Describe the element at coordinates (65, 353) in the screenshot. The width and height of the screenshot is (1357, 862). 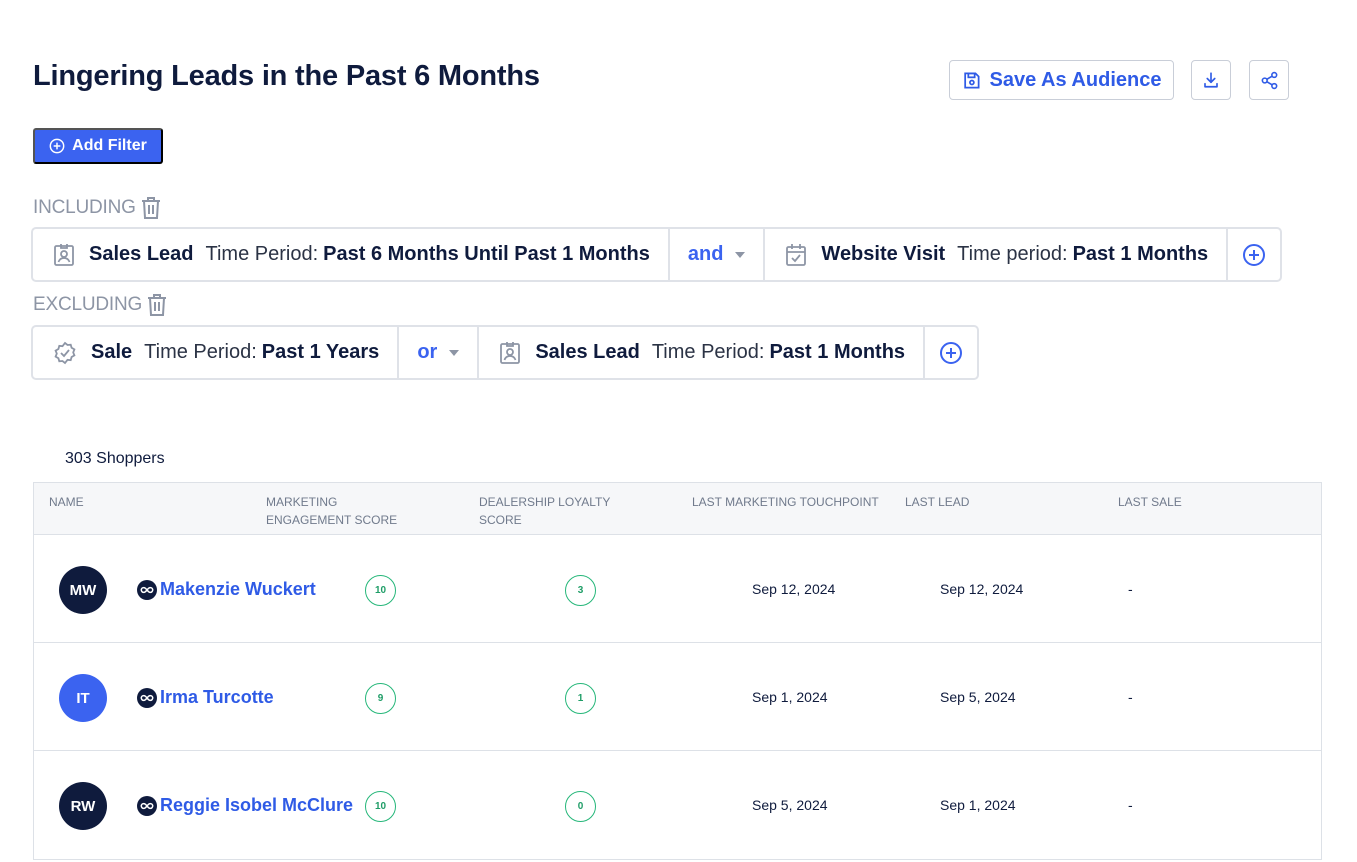
I see `verified-badge-icon` at that location.